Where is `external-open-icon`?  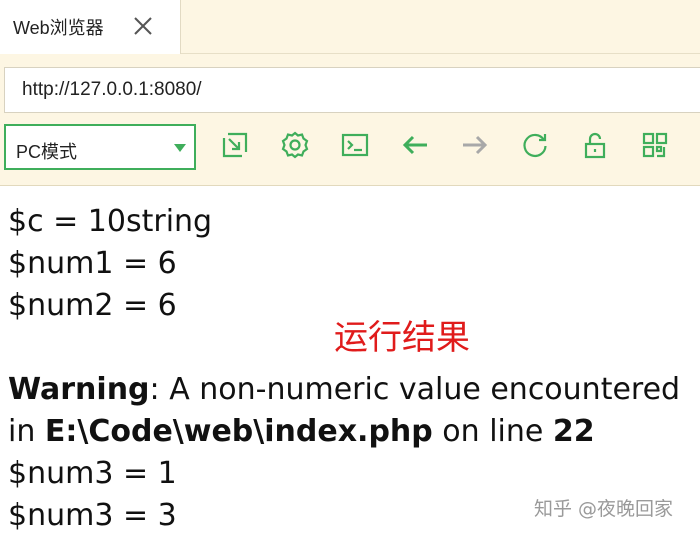 external-open-icon is located at coordinates (235, 145).